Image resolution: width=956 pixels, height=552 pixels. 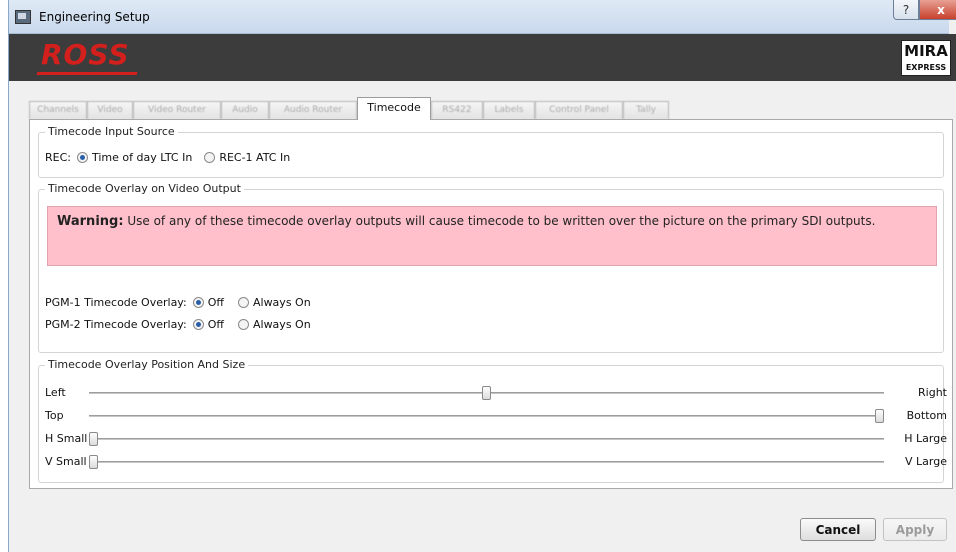 I want to click on rec-atc-radio, so click(x=210, y=157).